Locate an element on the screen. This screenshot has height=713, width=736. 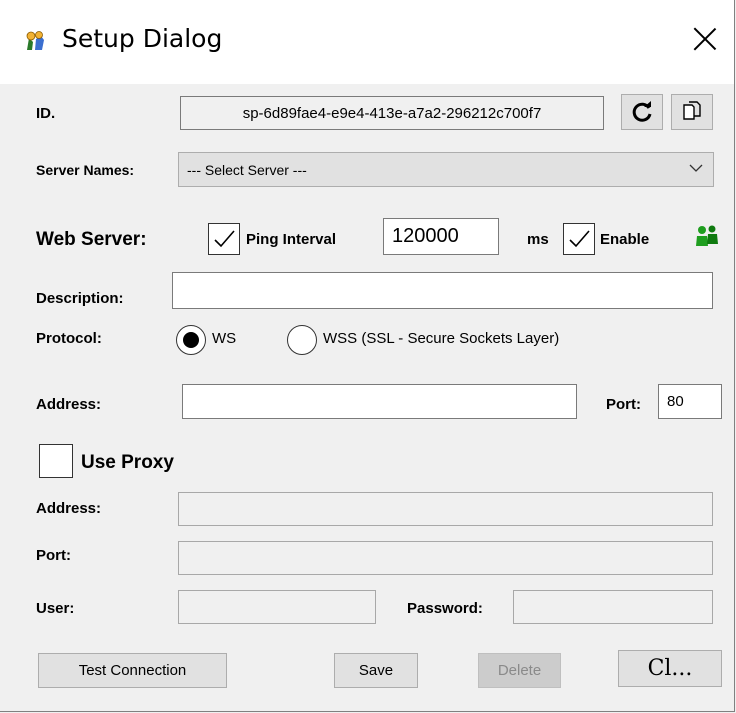
description-label: Description: is located at coordinates (80, 298).